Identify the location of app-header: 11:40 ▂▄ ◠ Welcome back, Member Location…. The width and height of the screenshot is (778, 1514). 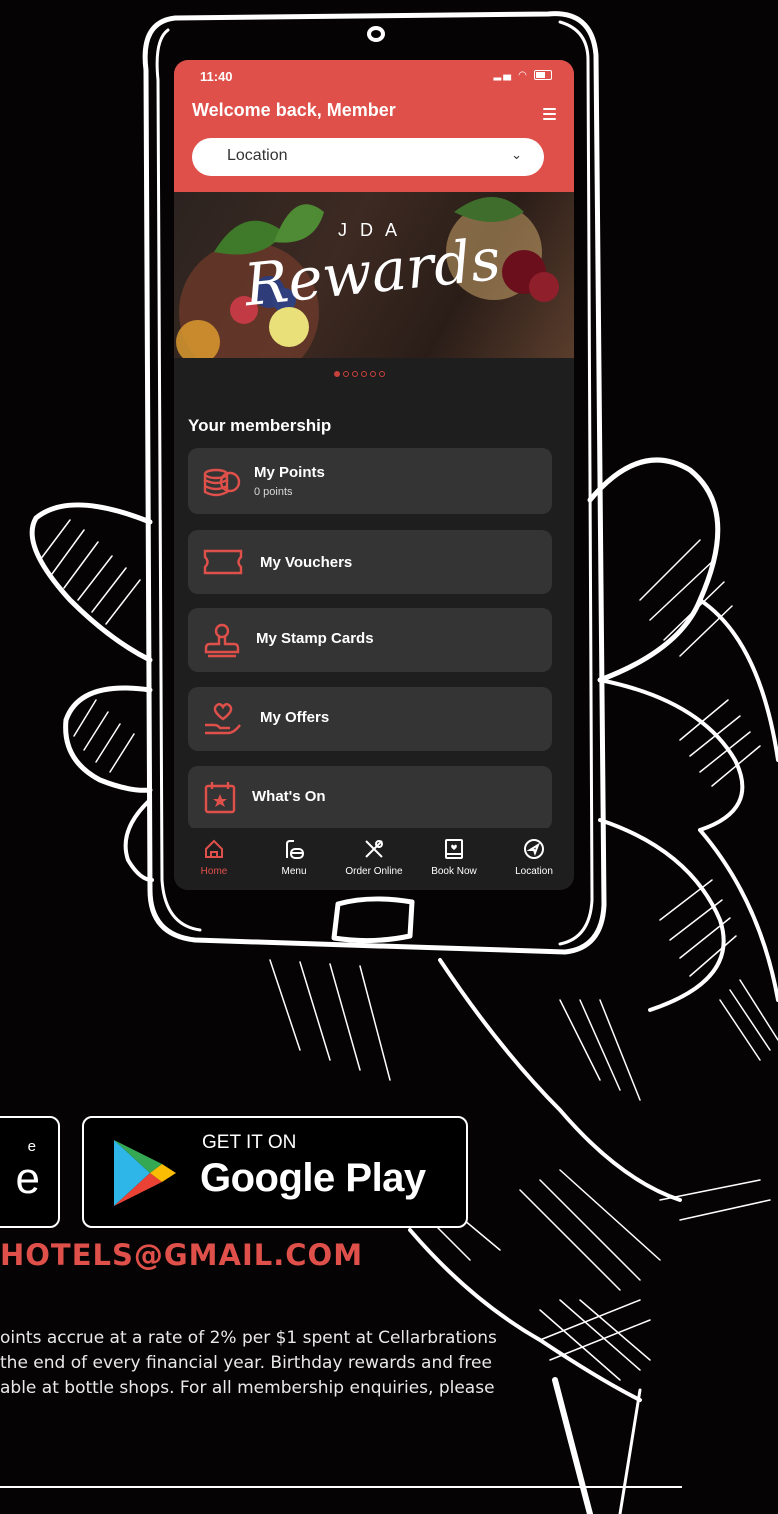
(374, 126).